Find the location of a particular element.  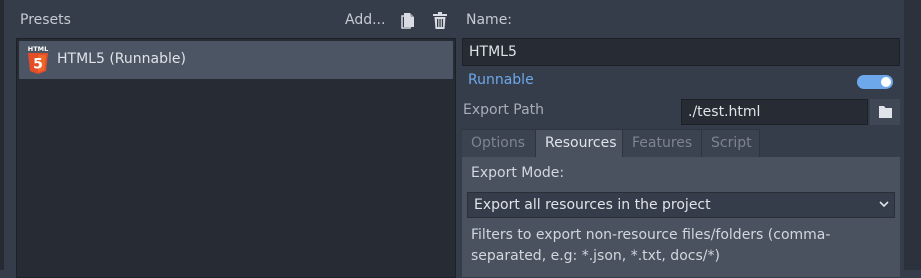

html5-icon-glyph: 5 is located at coordinates (38, 65).